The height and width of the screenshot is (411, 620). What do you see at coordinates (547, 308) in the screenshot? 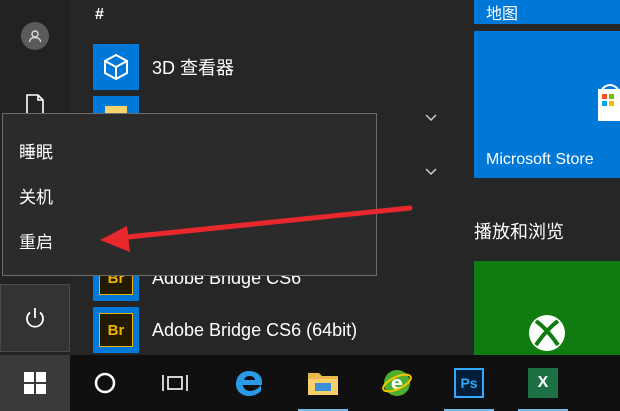
I see `tile-xbox` at bounding box center [547, 308].